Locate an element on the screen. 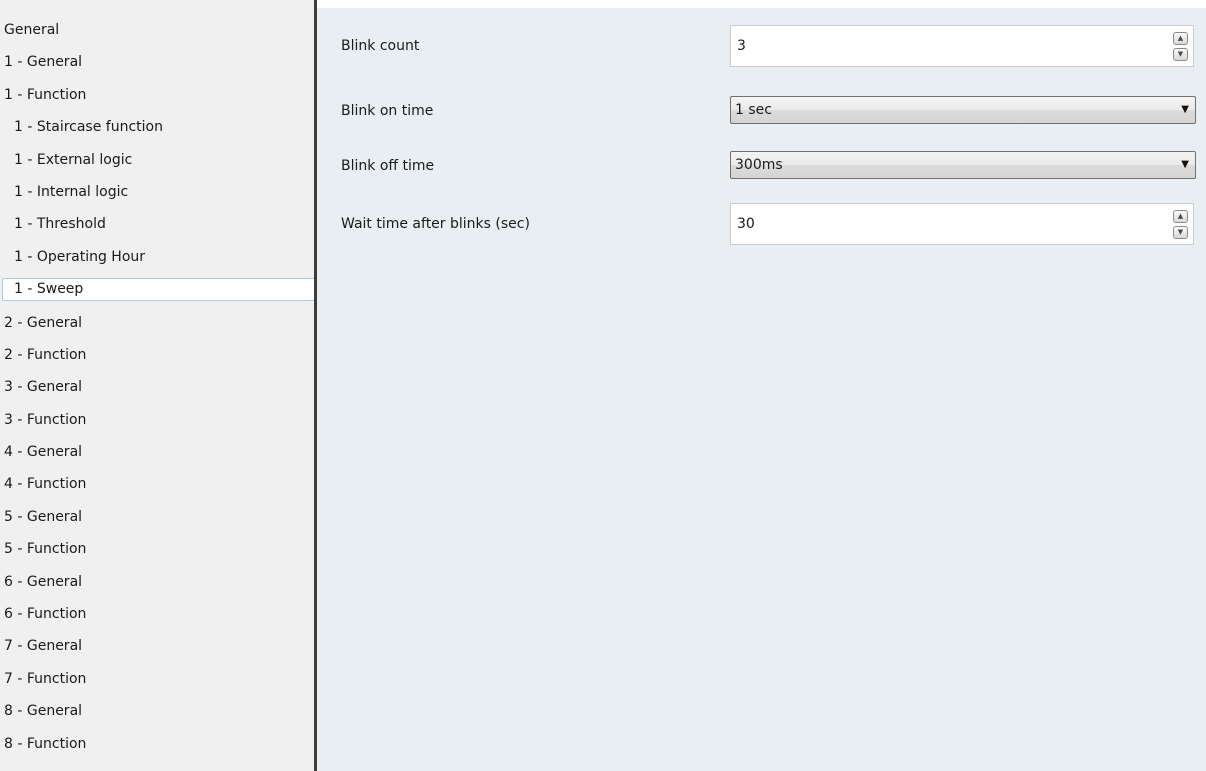 Image resolution: width=1206 pixels, height=771 pixels. blink-on-time-dropdown: 1 sec ▼ is located at coordinates (963, 110).